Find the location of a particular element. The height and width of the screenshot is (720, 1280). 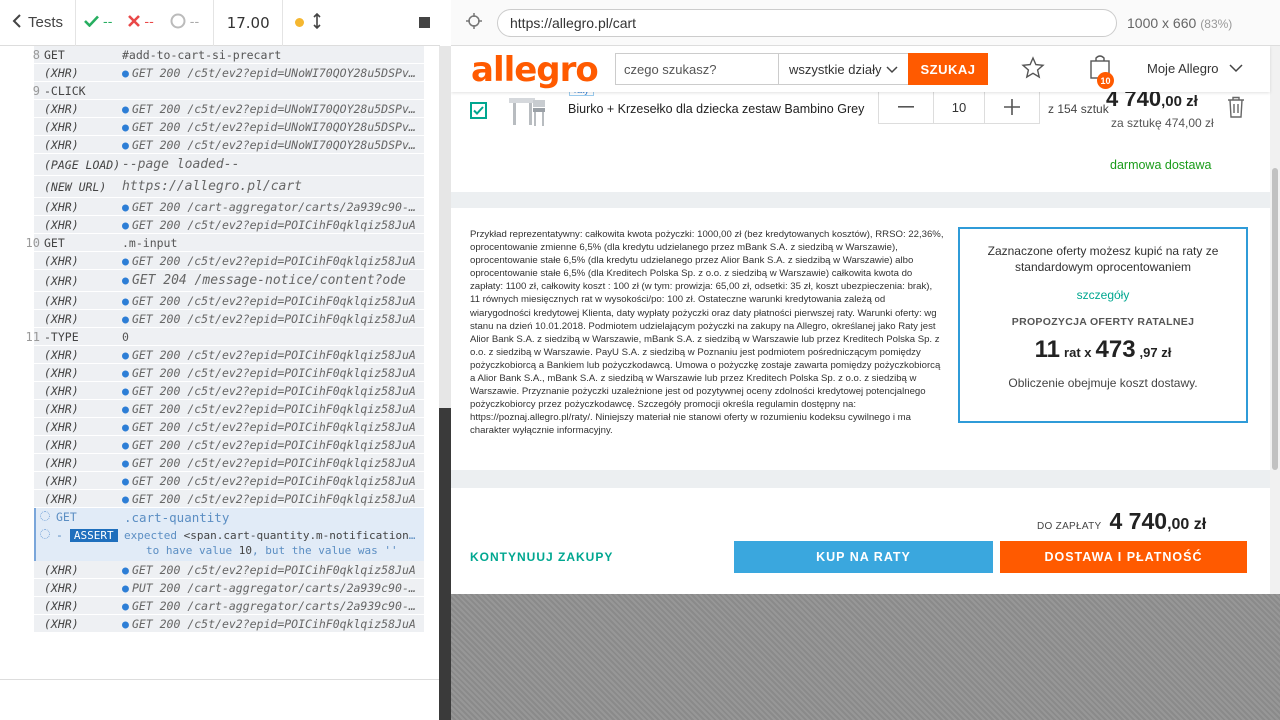

remove-item-button is located at coordinates (1236, 109).